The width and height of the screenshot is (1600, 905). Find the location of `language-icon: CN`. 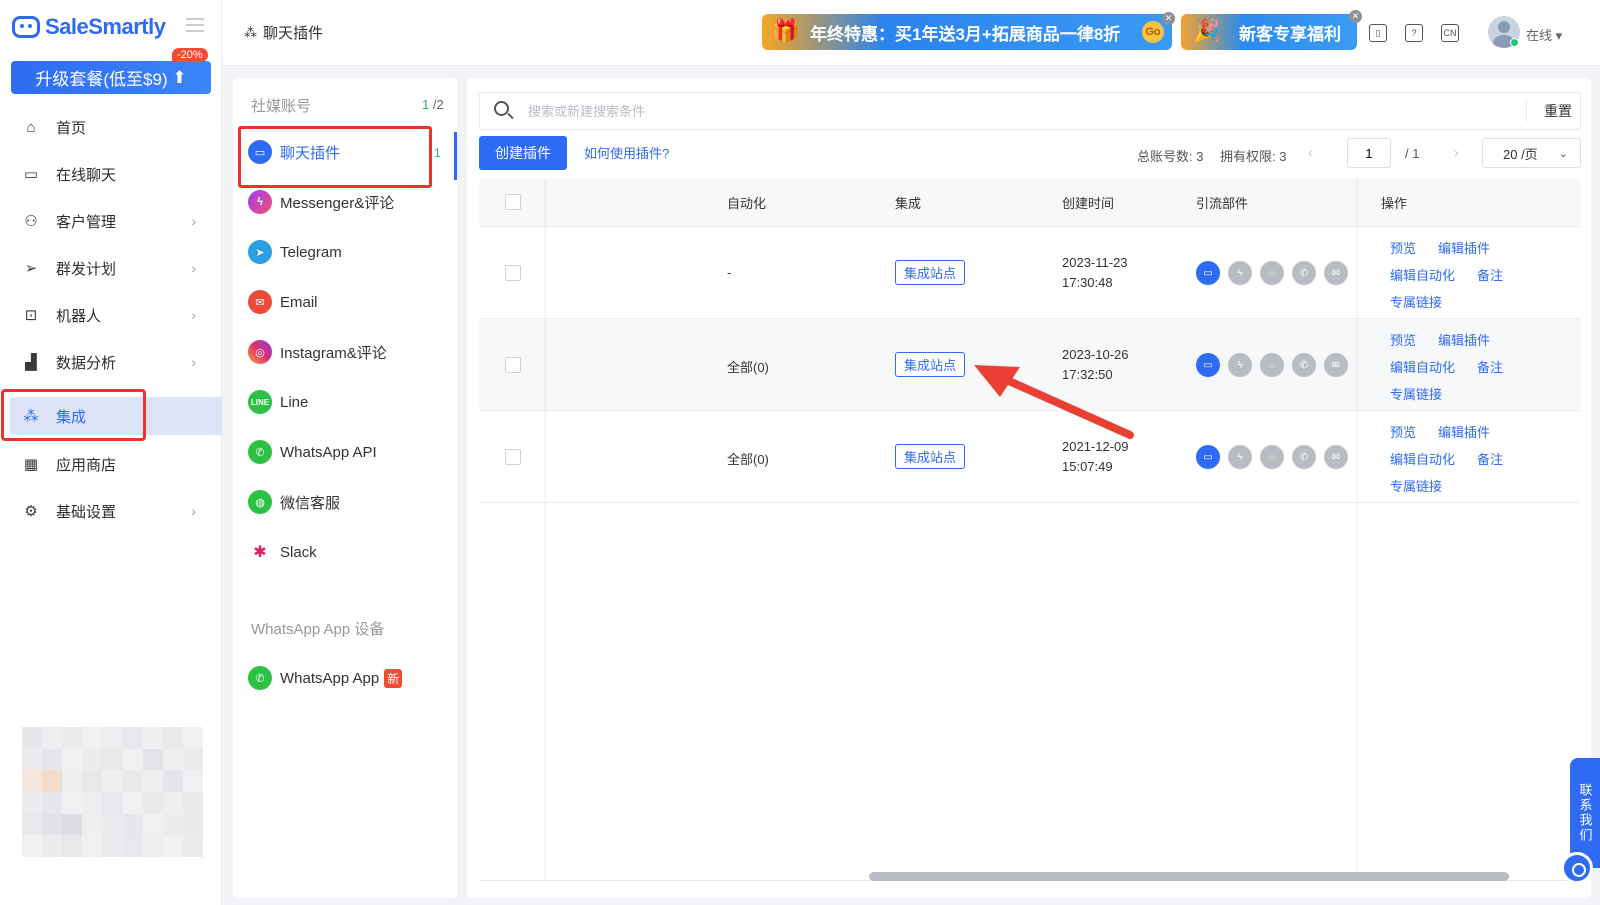

language-icon: CN is located at coordinates (1450, 33).